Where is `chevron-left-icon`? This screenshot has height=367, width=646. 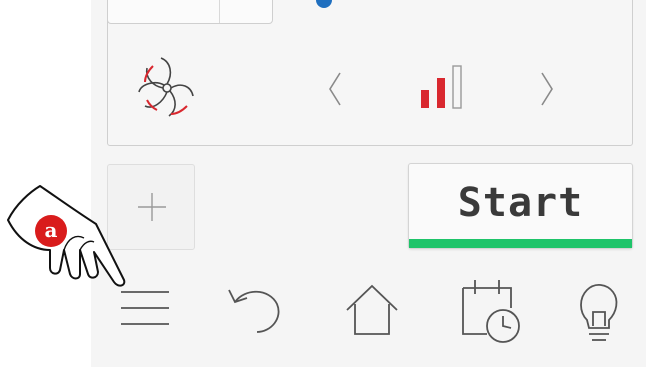
chevron-left-icon is located at coordinates (335, 89).